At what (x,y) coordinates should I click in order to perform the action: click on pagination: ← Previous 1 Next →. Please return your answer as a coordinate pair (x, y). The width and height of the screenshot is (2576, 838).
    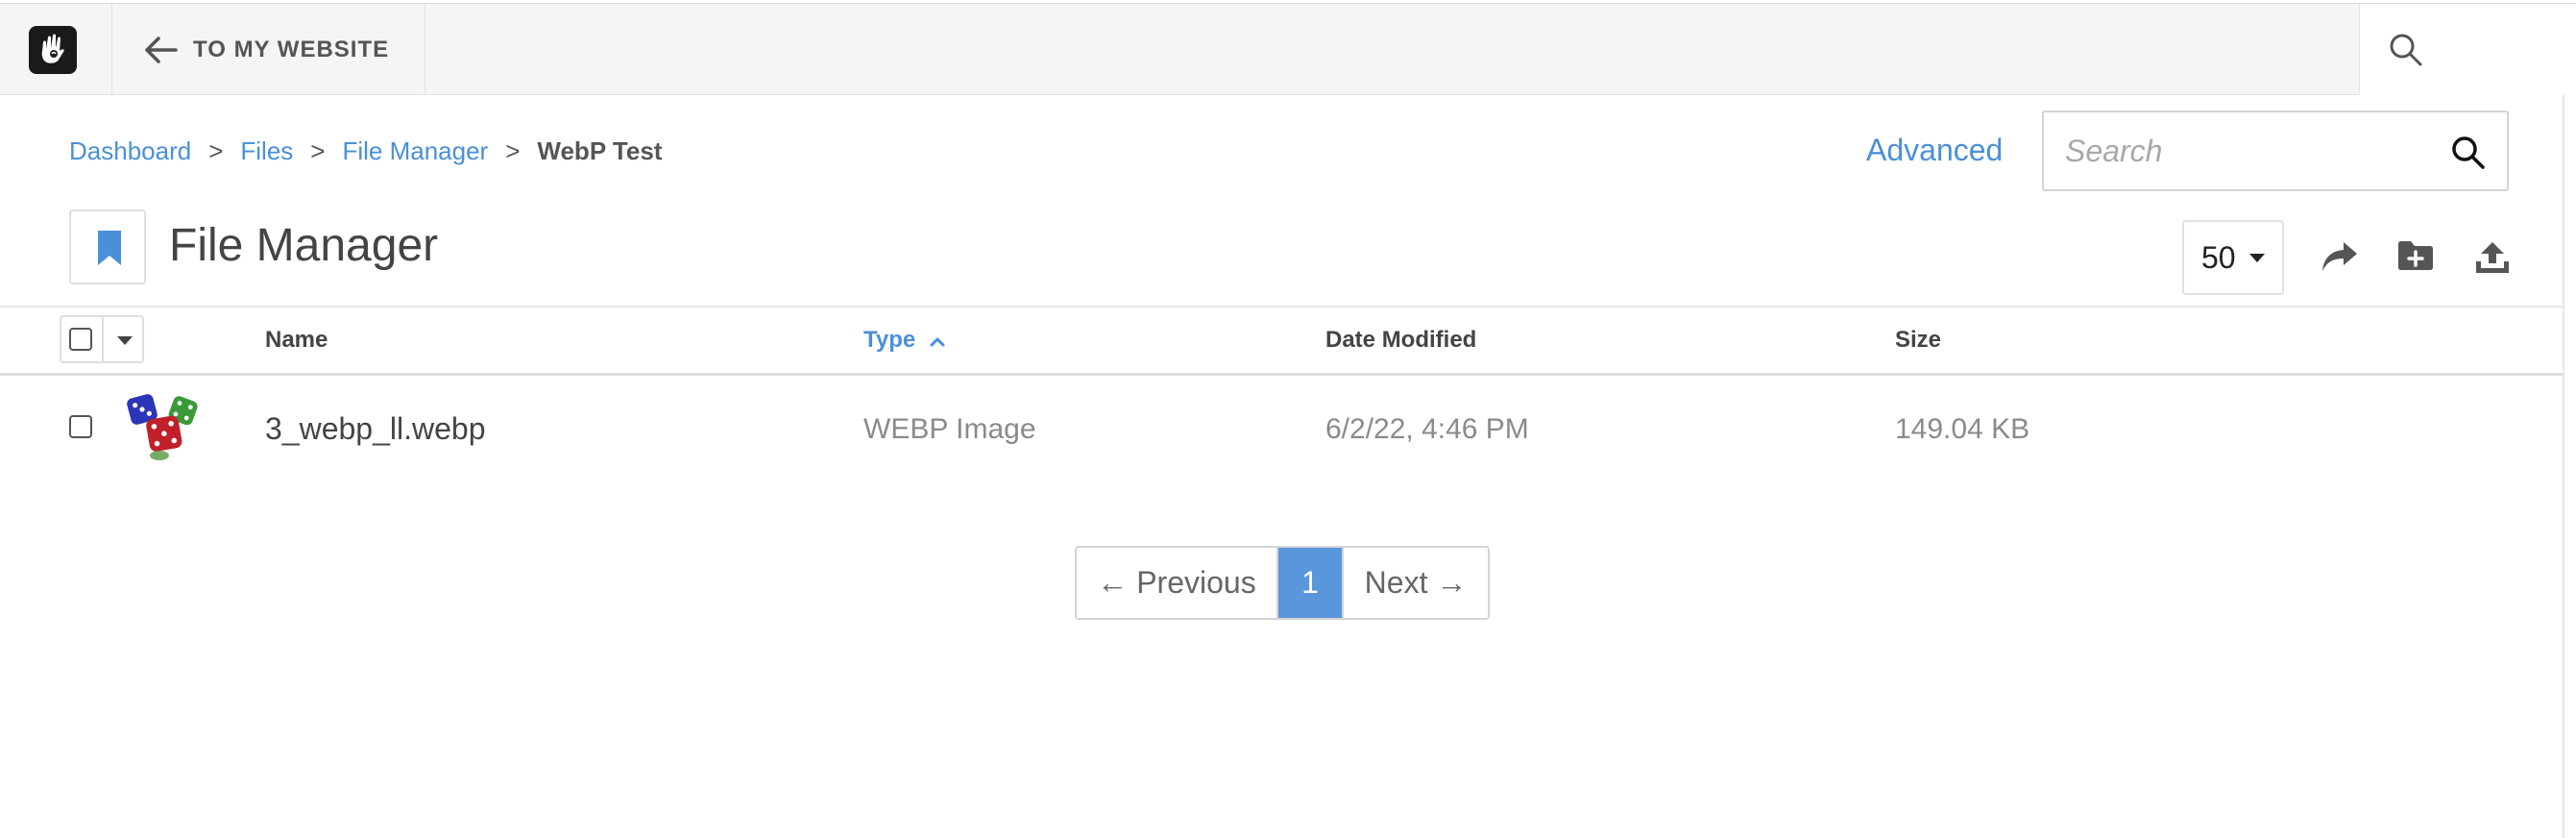
    Looking at the image, I should click on (1282, 583).